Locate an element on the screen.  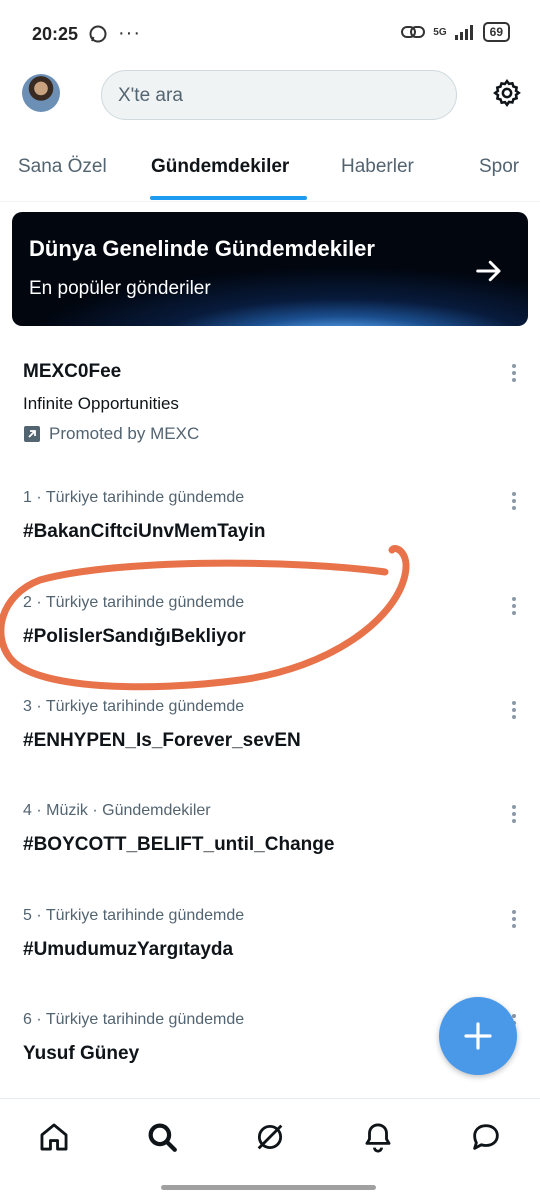
network-label: 5G is located at coordinates (440, 32).